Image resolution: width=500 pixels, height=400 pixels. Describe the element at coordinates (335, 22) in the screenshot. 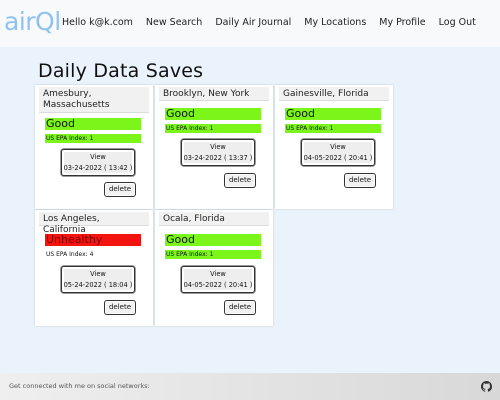

I see `nav-my-locations: My Locations` at that location.